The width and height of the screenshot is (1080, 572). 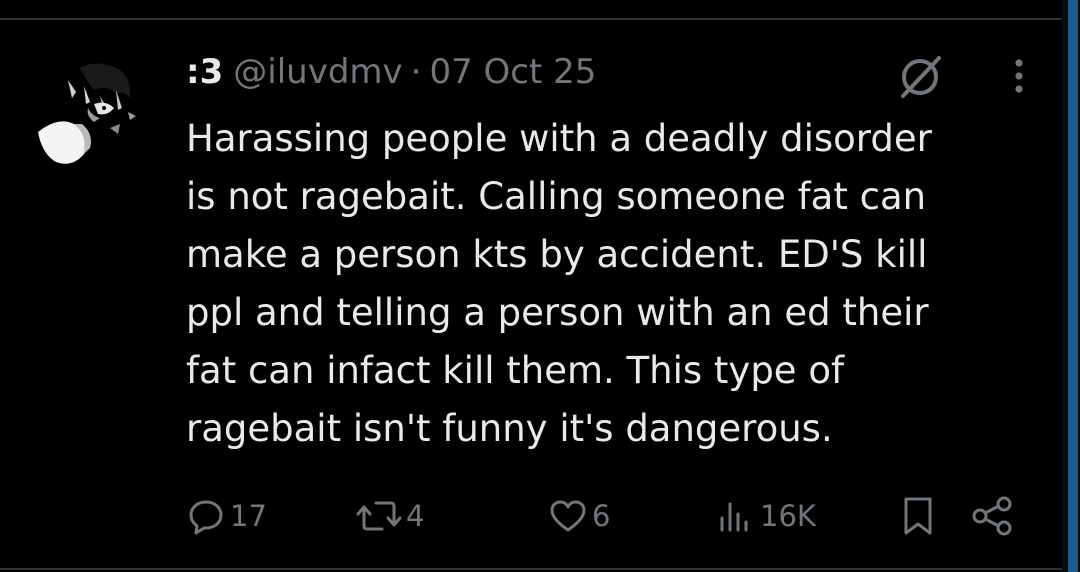 I want to click on bookmark-button, so click(x=918, y=516).